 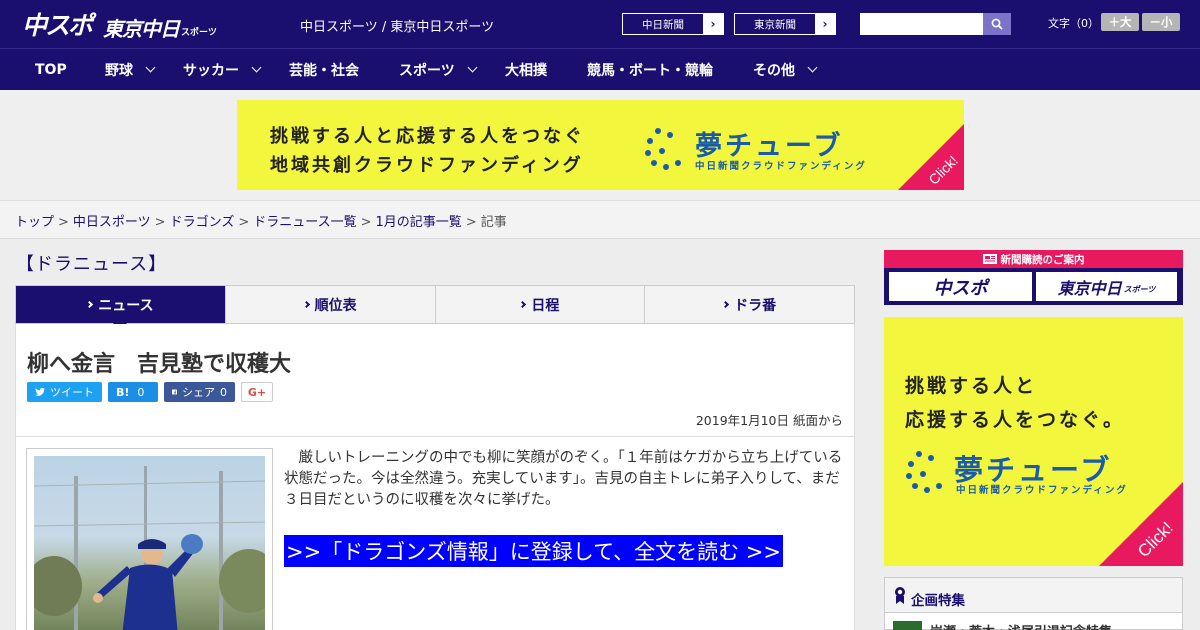 What do you see at coordinates (960, 286) in the screenshot?
I see `subscribe-chuspo-logo: 中スポ` at bounding box center [960, 286].